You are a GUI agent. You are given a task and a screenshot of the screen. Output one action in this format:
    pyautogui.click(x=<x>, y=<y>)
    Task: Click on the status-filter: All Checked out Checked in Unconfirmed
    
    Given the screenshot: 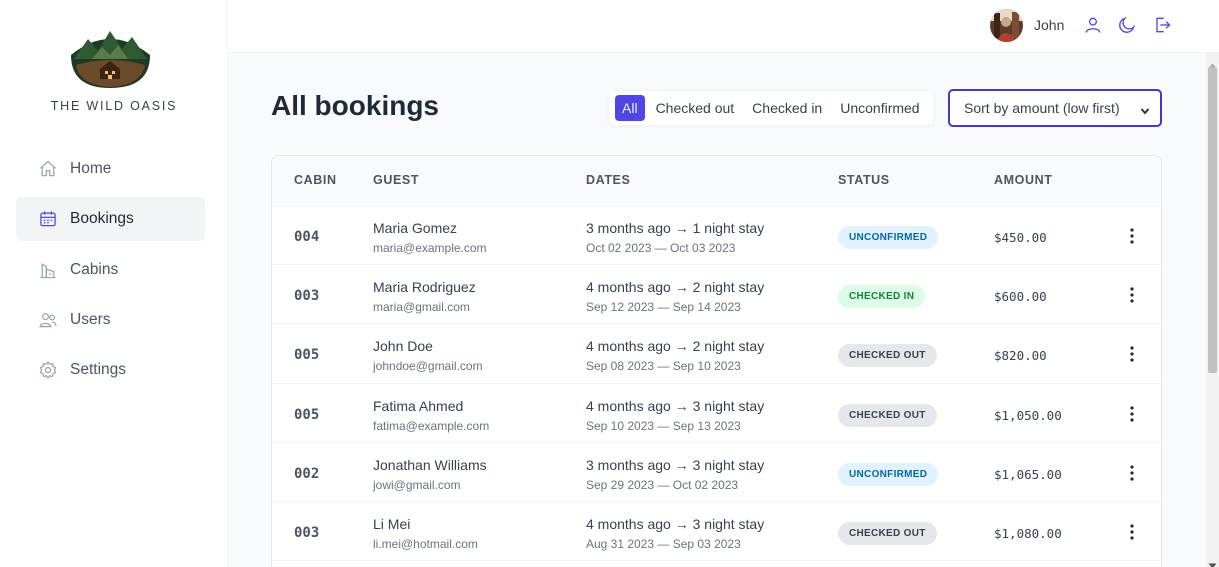 What is the action you would take?
    pyautogui.click(x=771, y=108)
    